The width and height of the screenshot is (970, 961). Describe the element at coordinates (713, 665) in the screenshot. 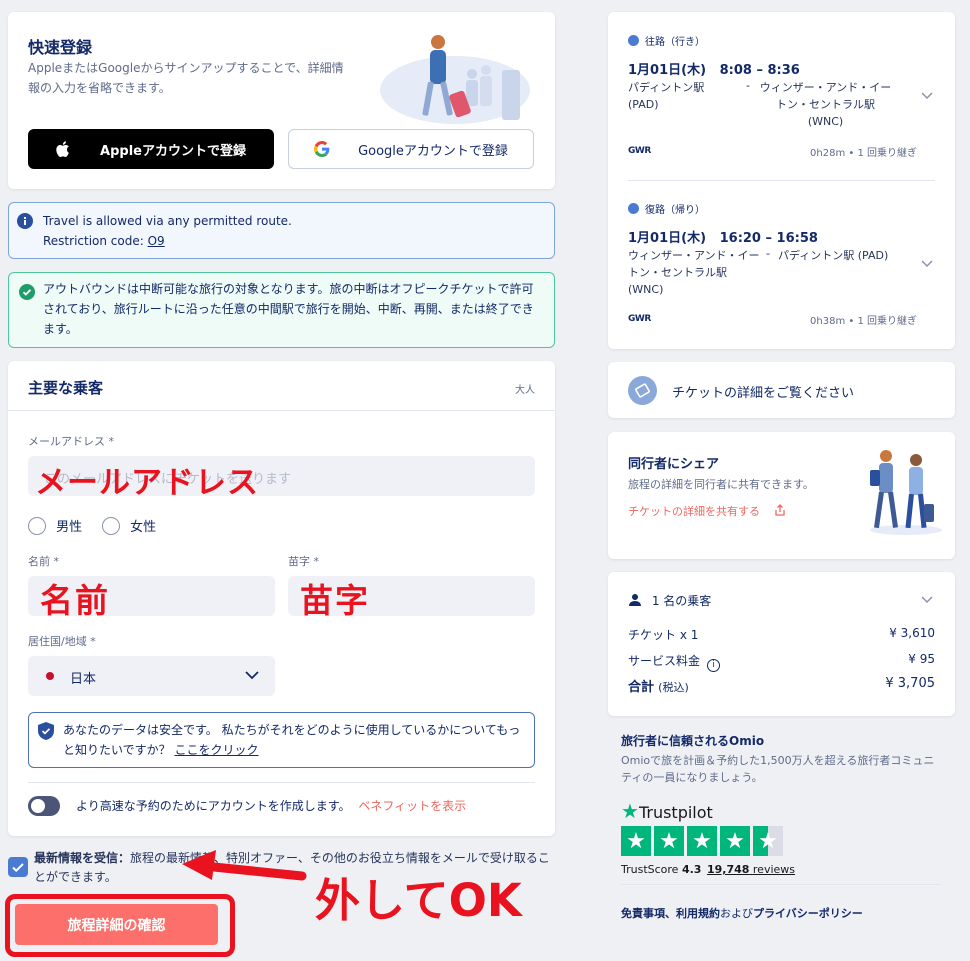

I see `info-icon: i` at that location.